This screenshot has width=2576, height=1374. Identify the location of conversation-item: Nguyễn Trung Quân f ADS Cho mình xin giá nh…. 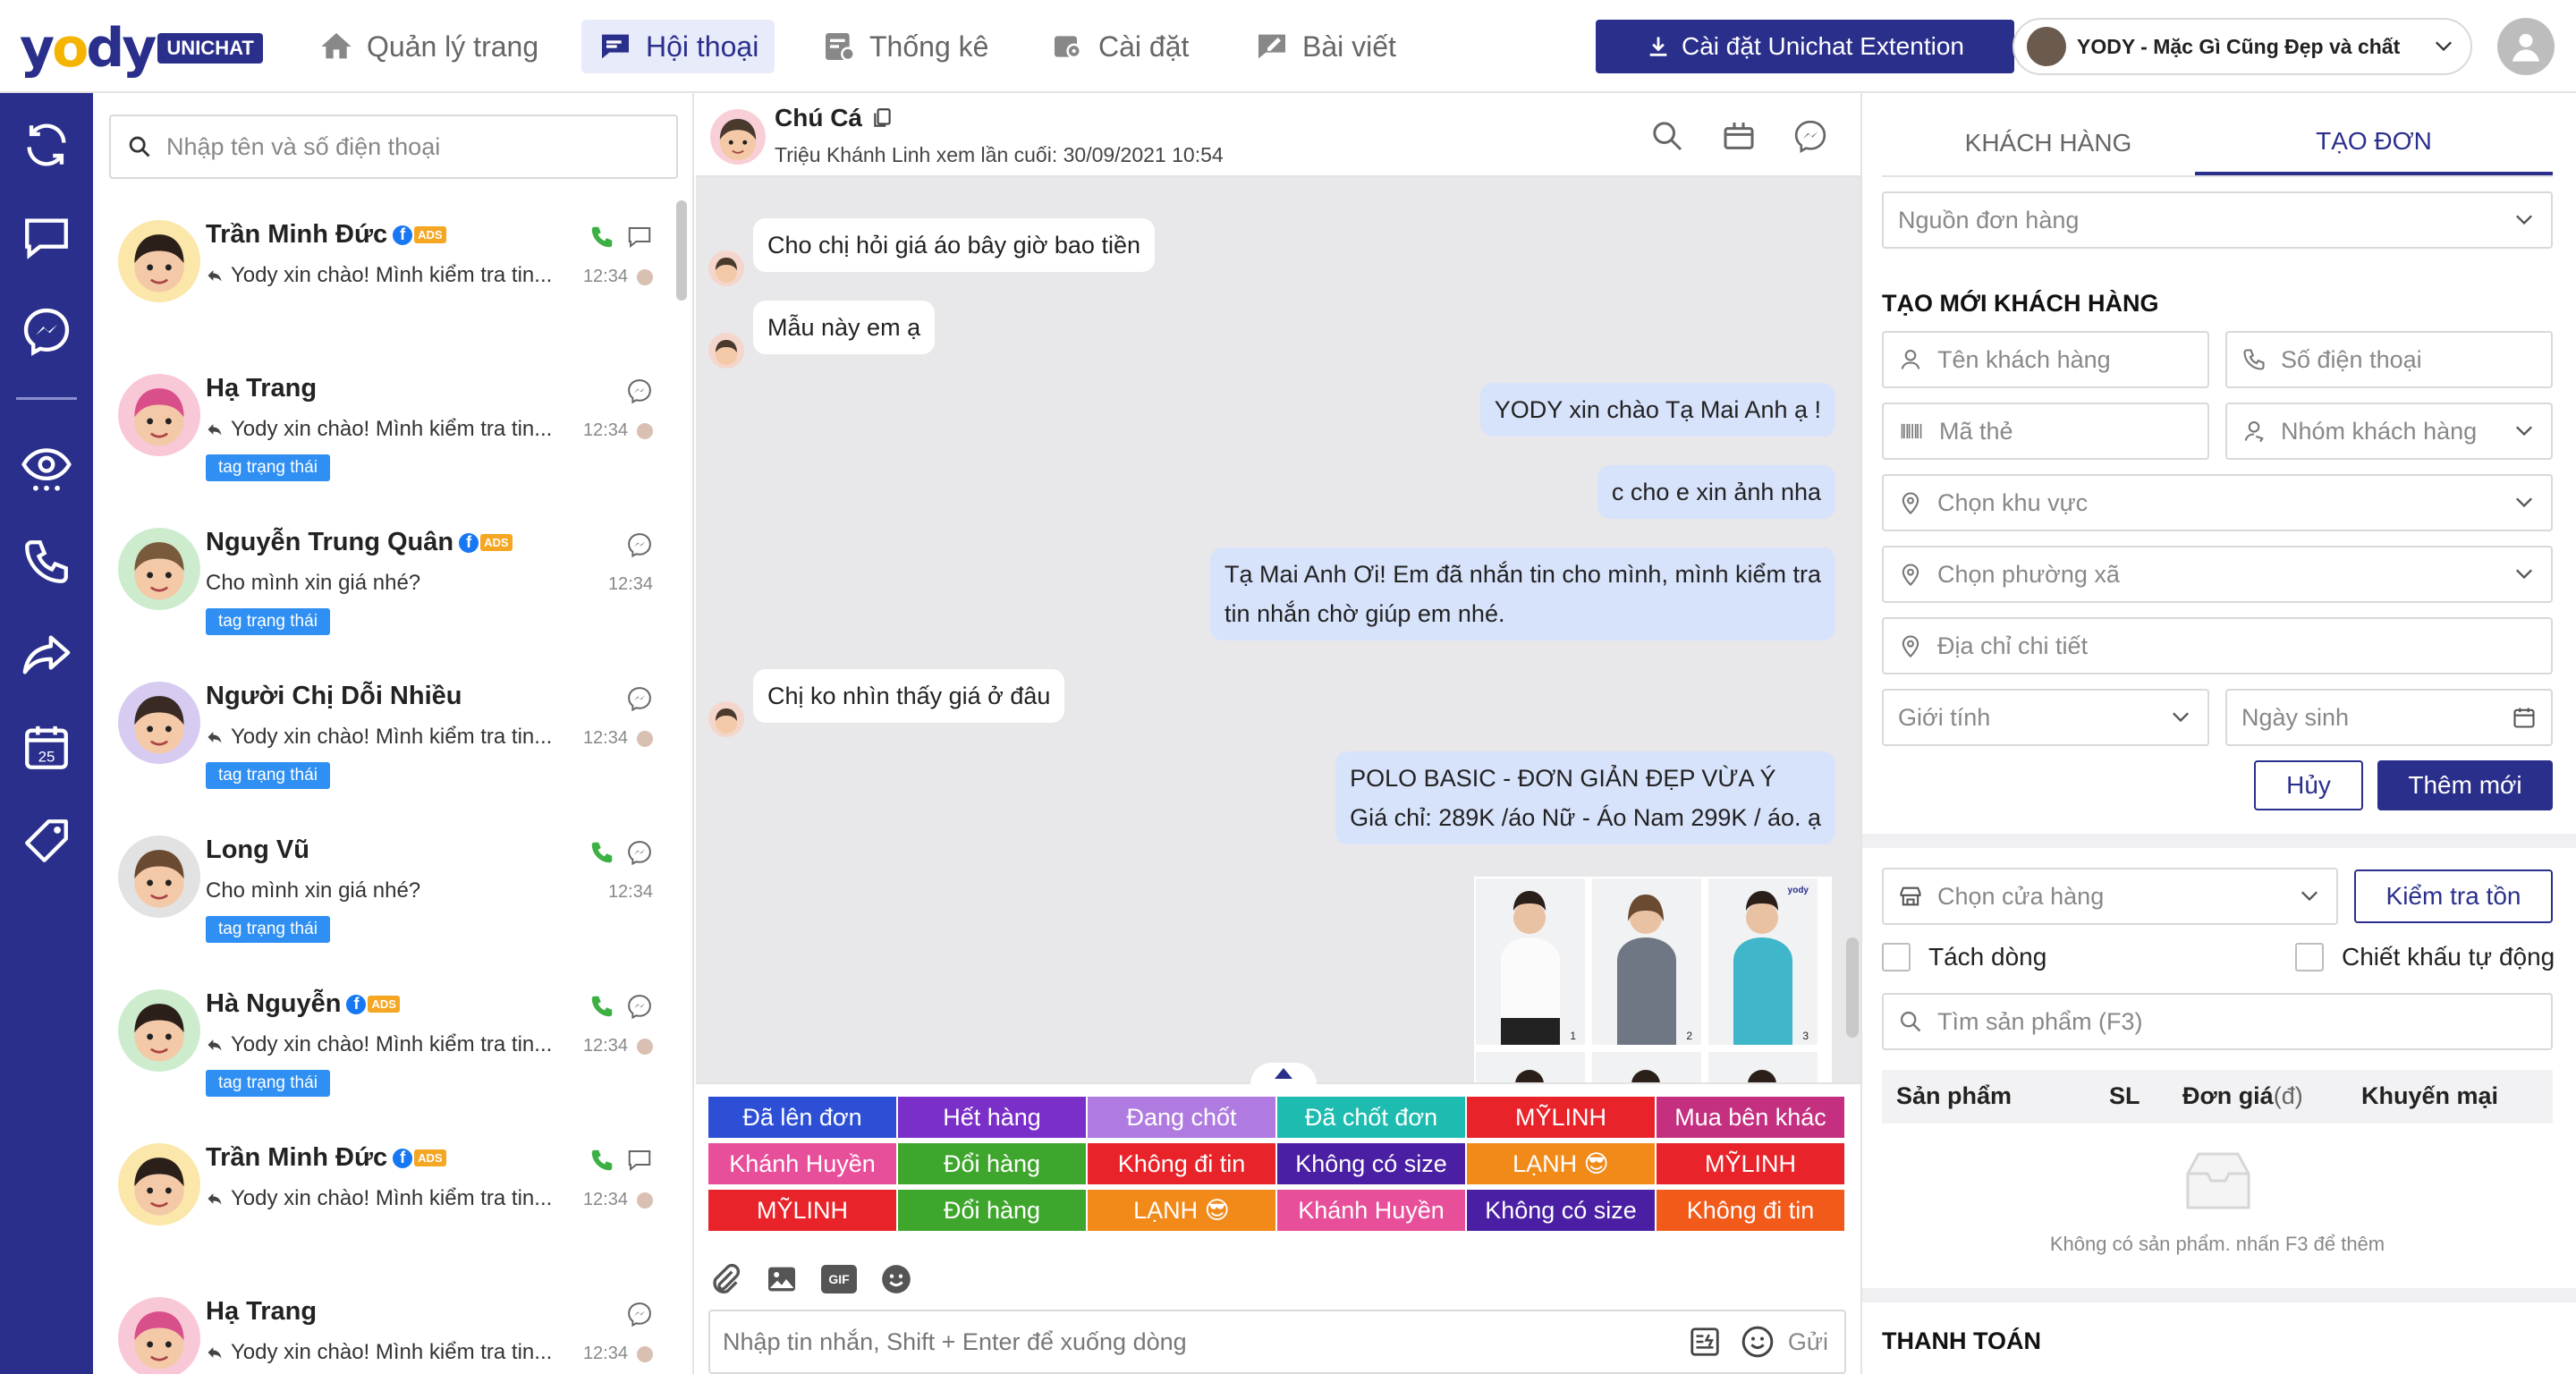
(383, 589).